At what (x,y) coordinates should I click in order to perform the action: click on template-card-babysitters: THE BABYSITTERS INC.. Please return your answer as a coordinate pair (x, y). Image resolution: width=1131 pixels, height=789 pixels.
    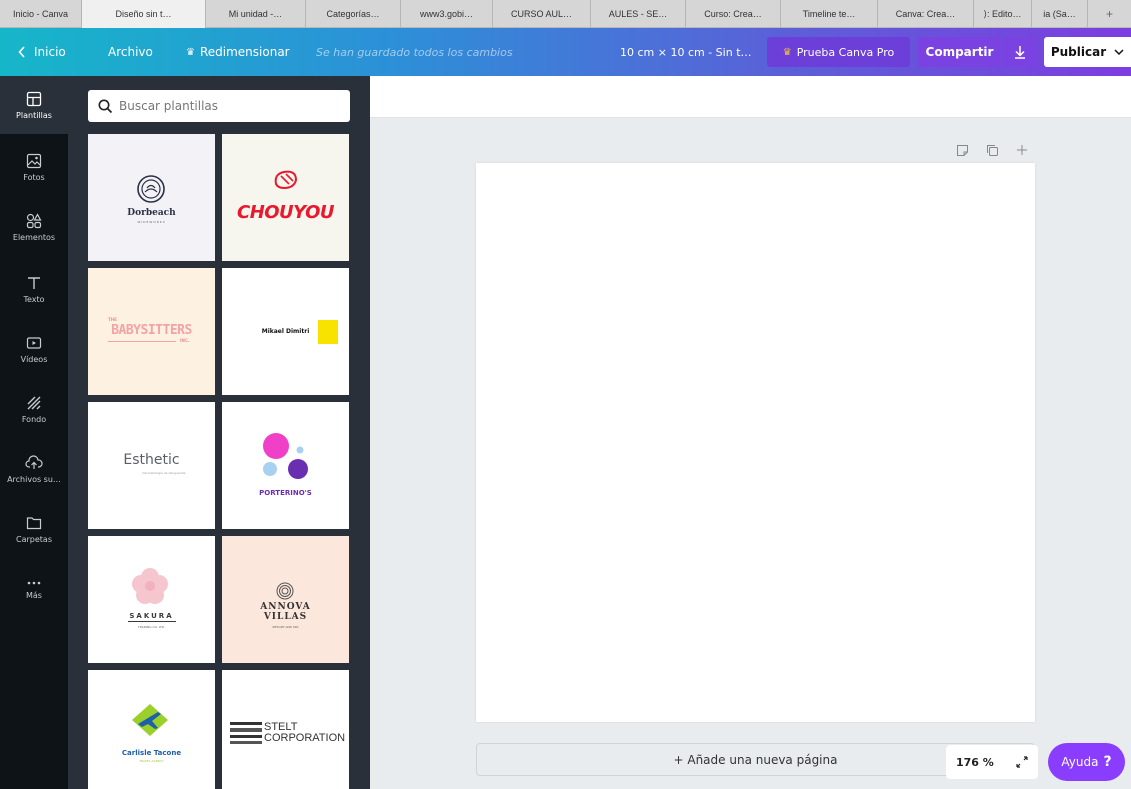
    Looking at the image, I should click on (151, 331).